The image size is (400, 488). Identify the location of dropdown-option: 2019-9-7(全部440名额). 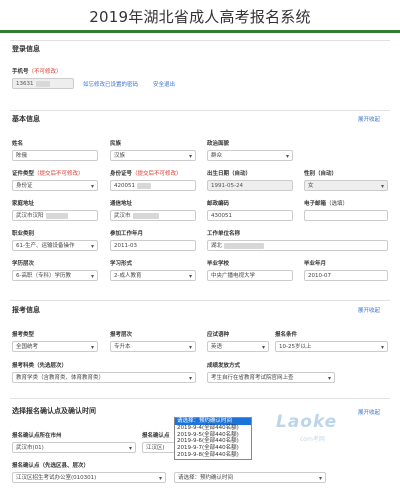
(213, 448).